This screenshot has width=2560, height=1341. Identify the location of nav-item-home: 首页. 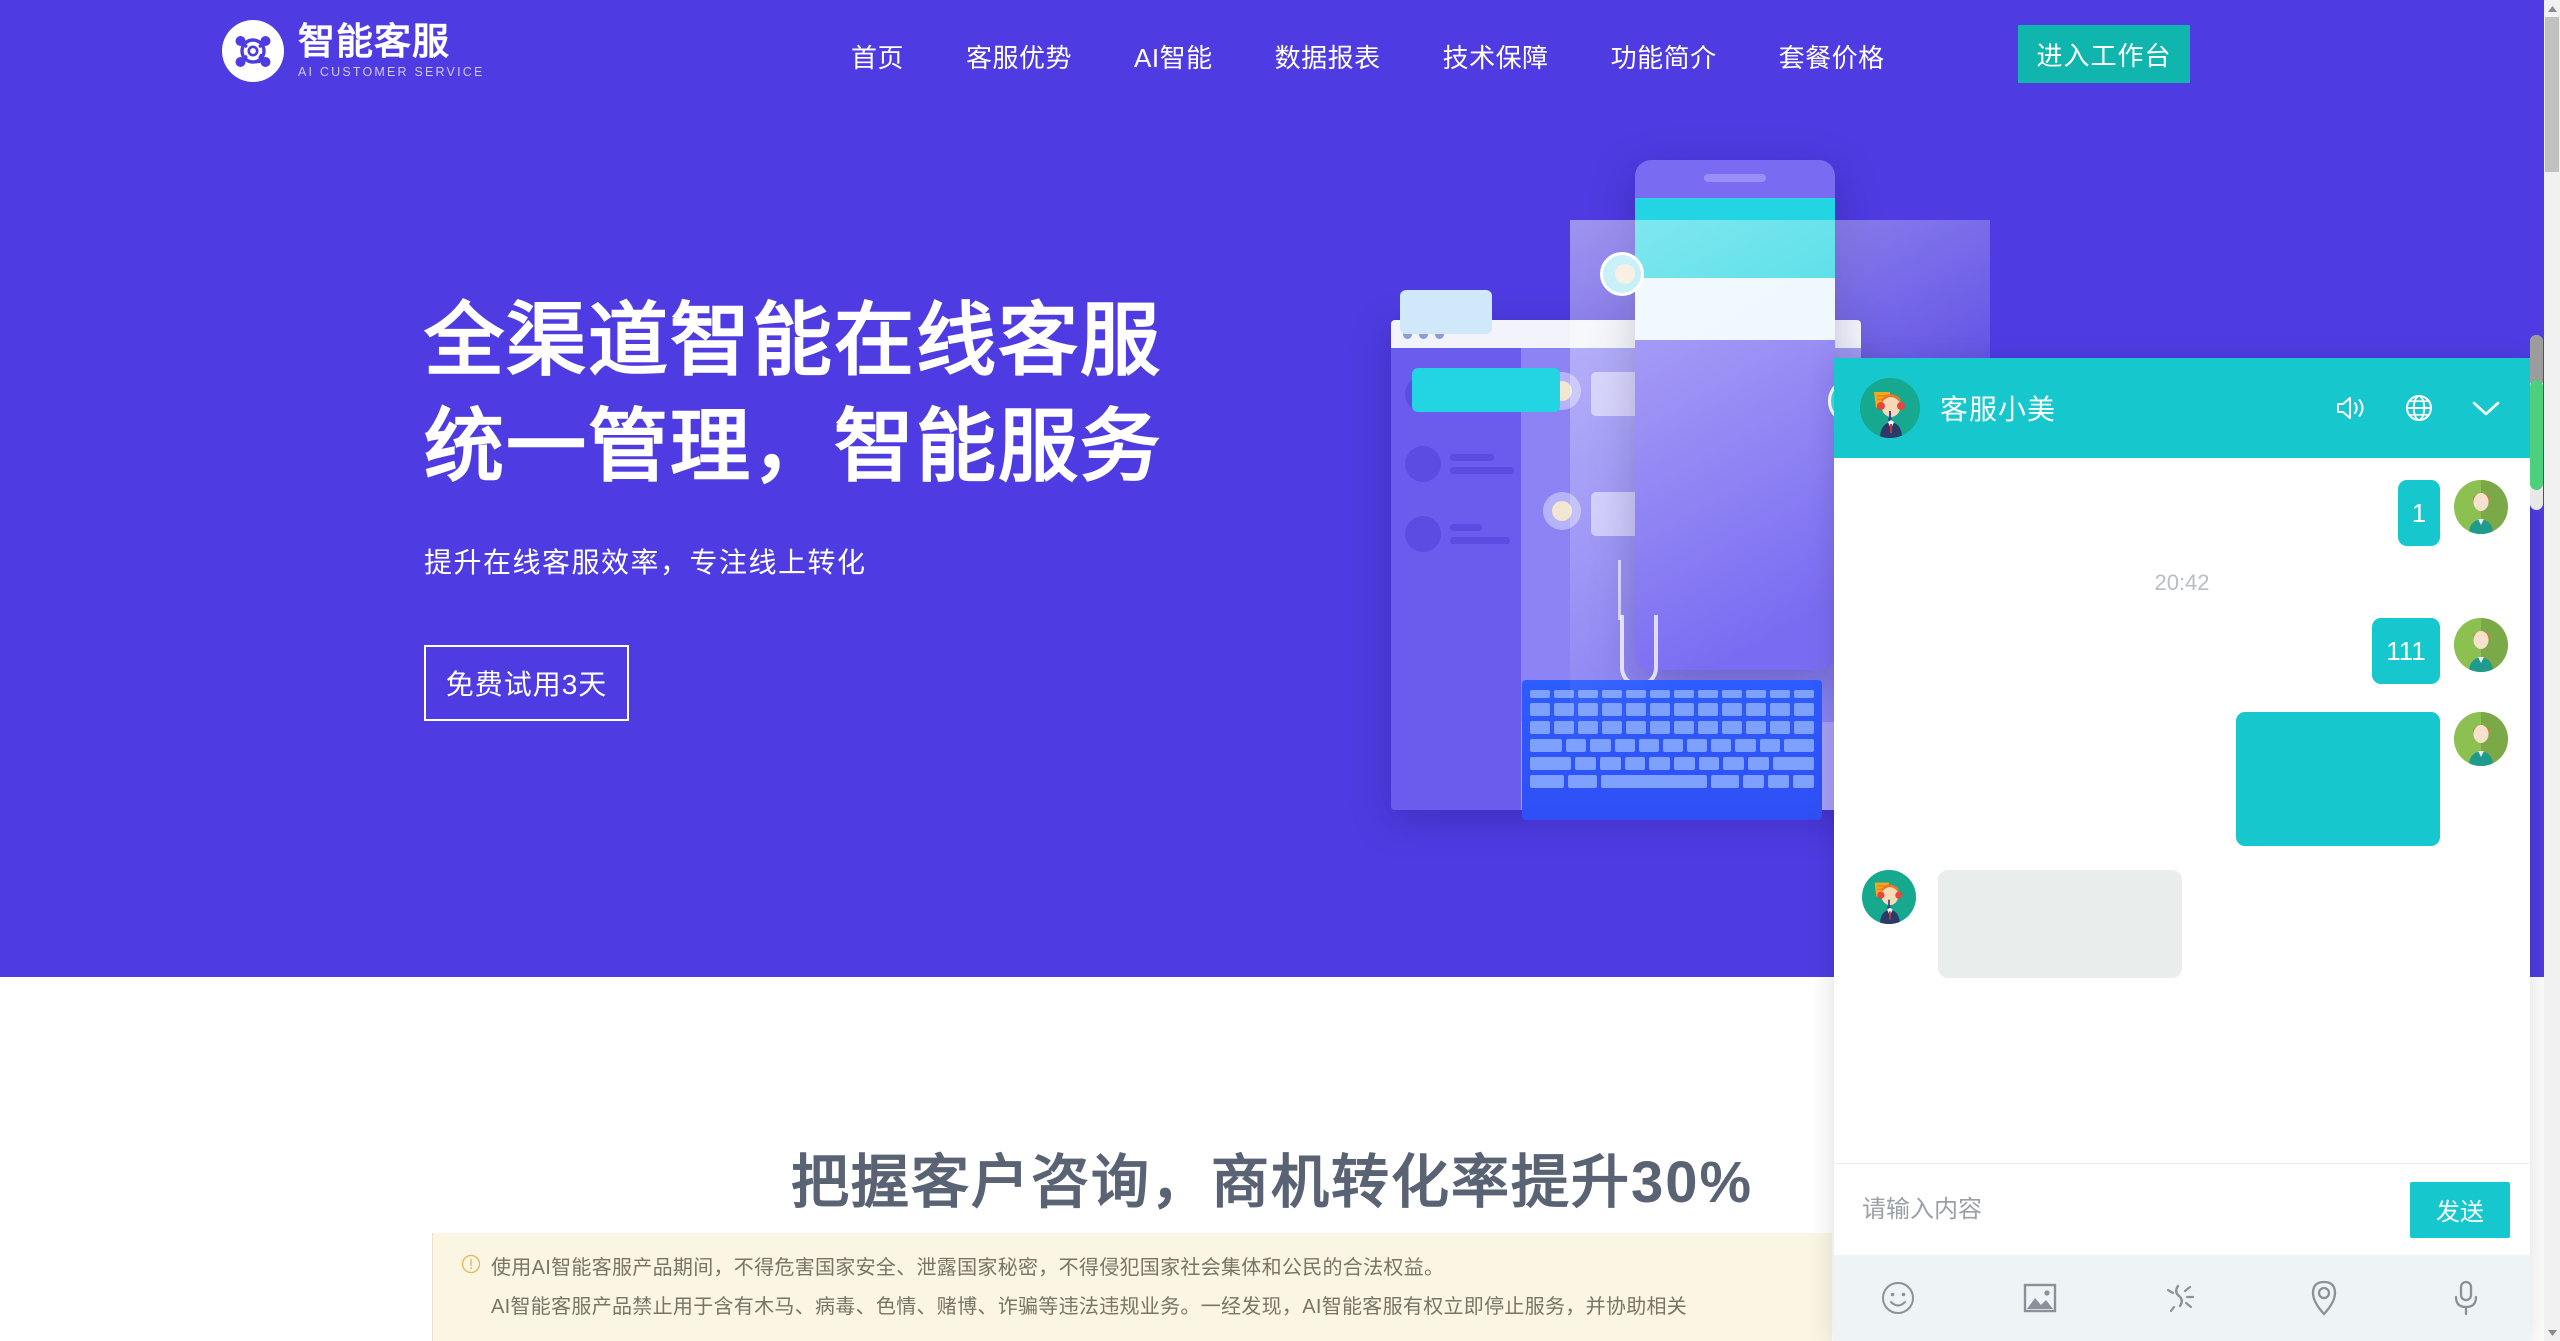
(877, 56).